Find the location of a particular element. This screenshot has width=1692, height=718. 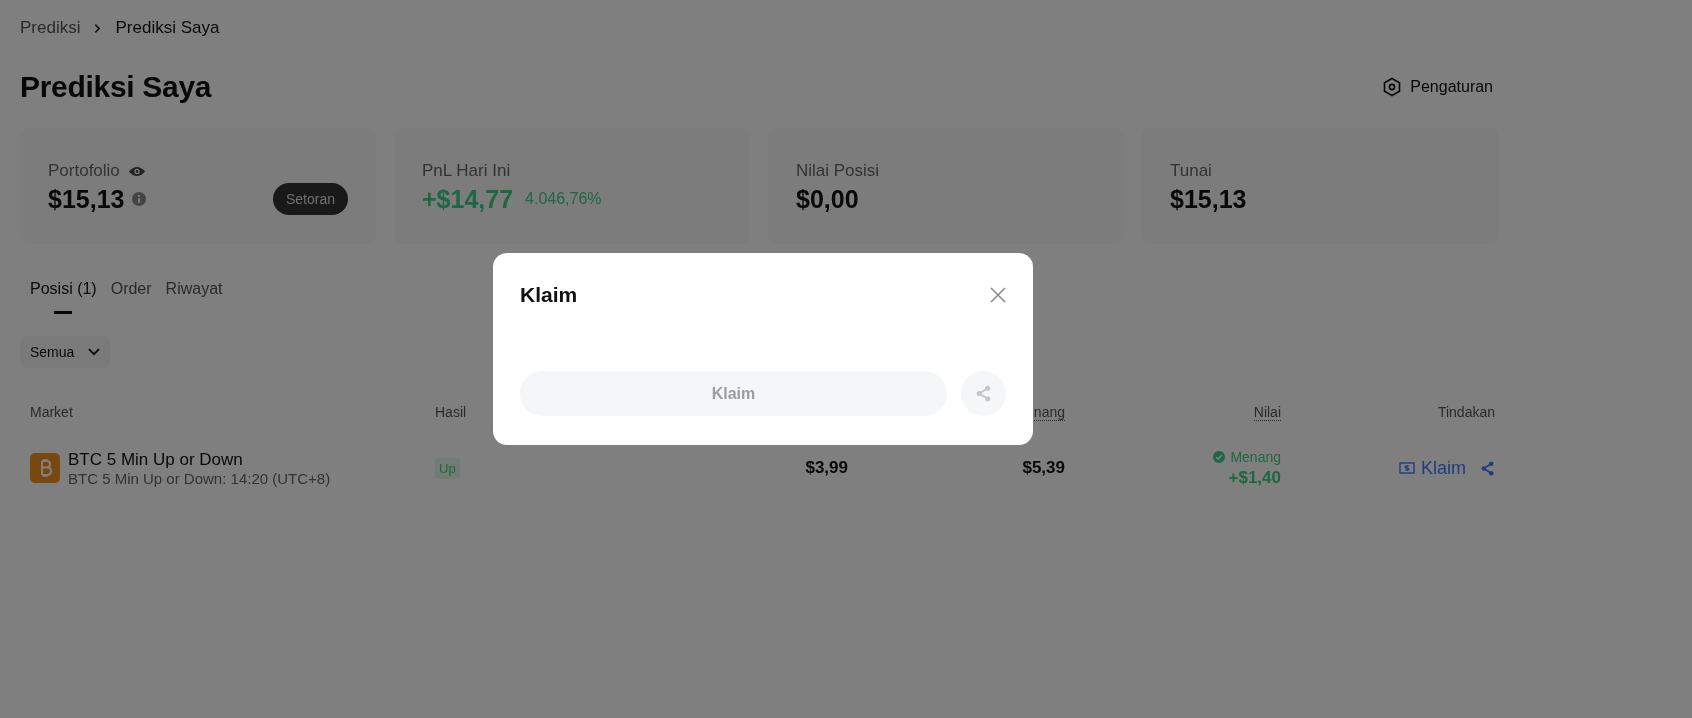

check-circle-icon is located at coordinates (1219, 456).